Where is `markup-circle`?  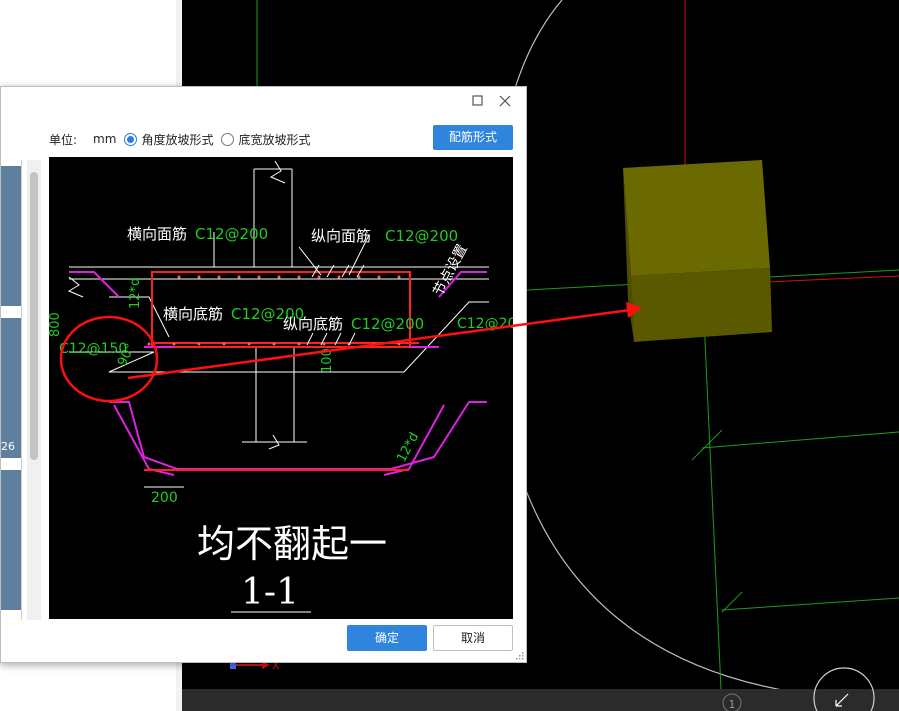 markup-circle is located at coordinates (109, 359).